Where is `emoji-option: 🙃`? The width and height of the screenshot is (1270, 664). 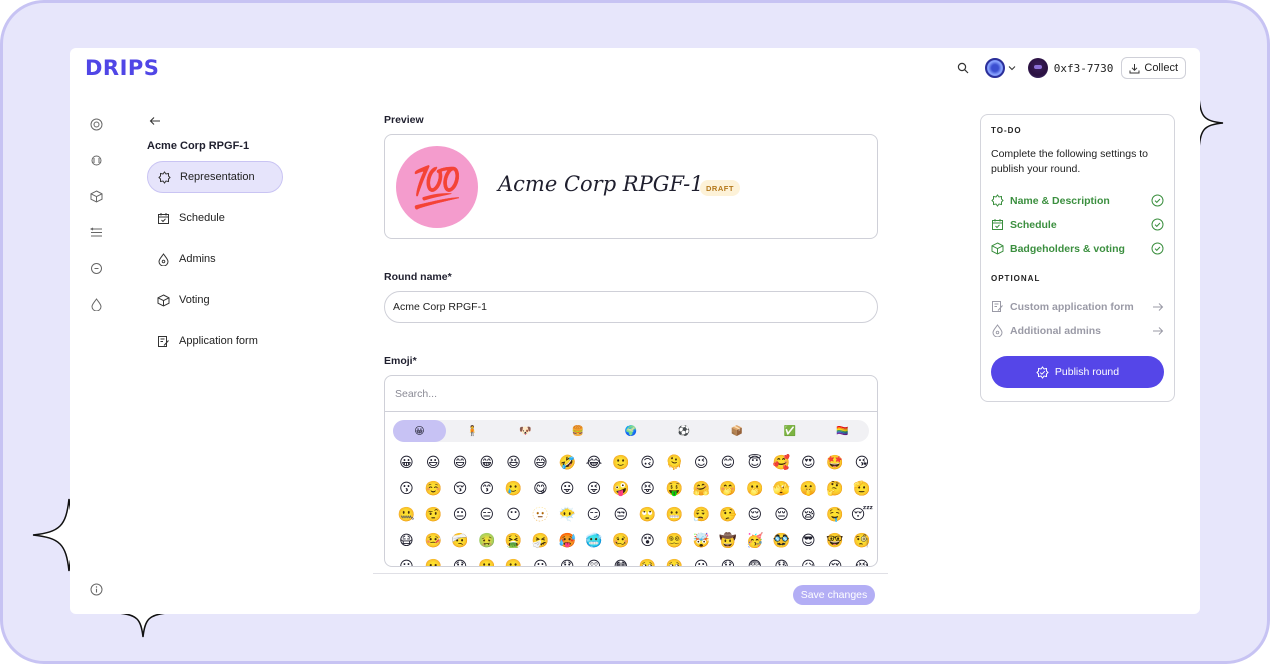 emoji-option: 🙃 is located at coordinates (647, 462).